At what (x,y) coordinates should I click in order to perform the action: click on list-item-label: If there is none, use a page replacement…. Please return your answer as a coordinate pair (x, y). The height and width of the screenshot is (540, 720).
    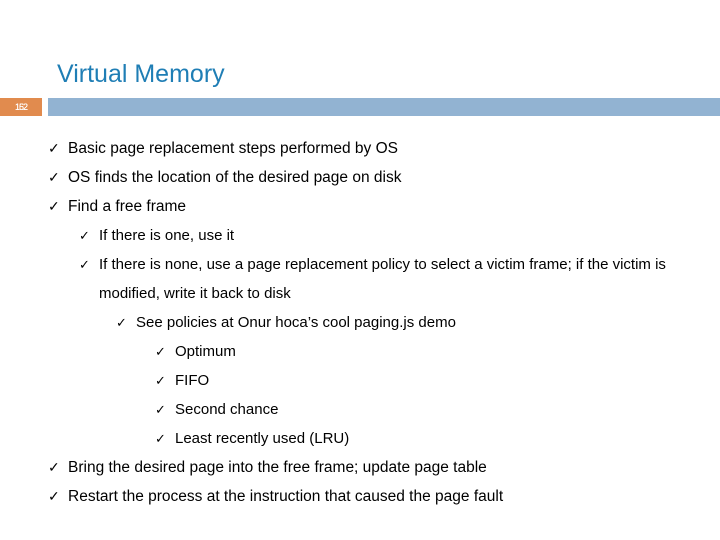
    Looking at the image, I should click on (382, 279).